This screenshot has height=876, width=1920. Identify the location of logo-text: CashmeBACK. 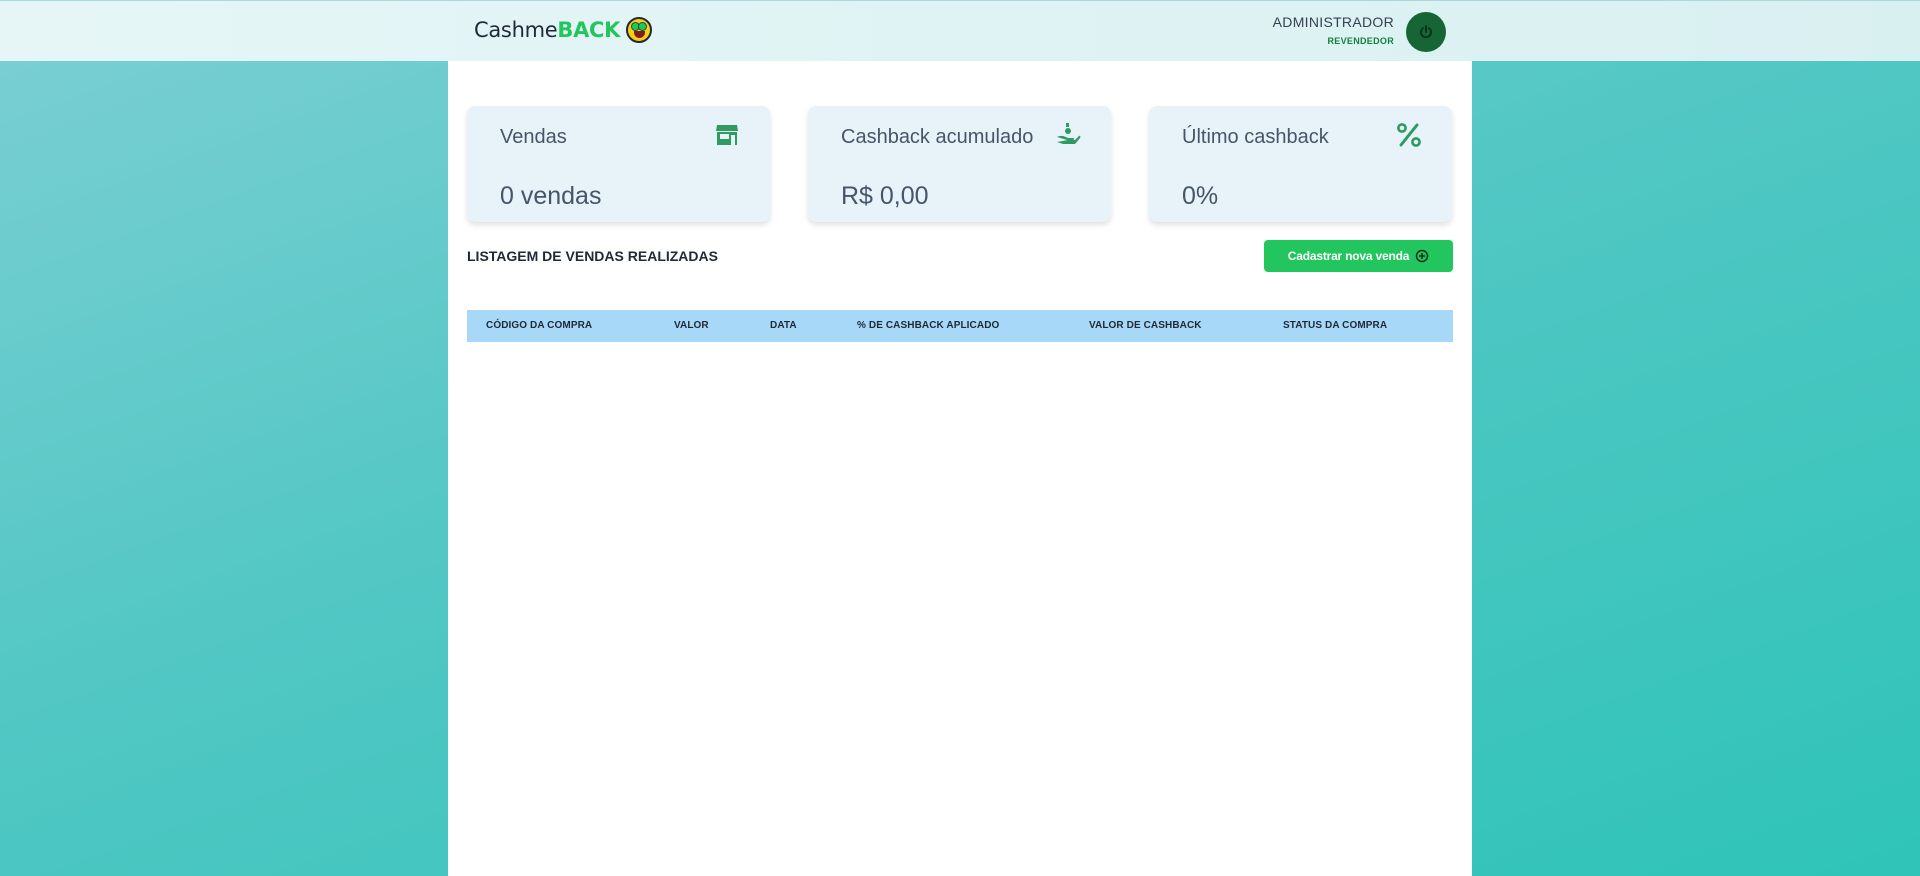
(547, 30).